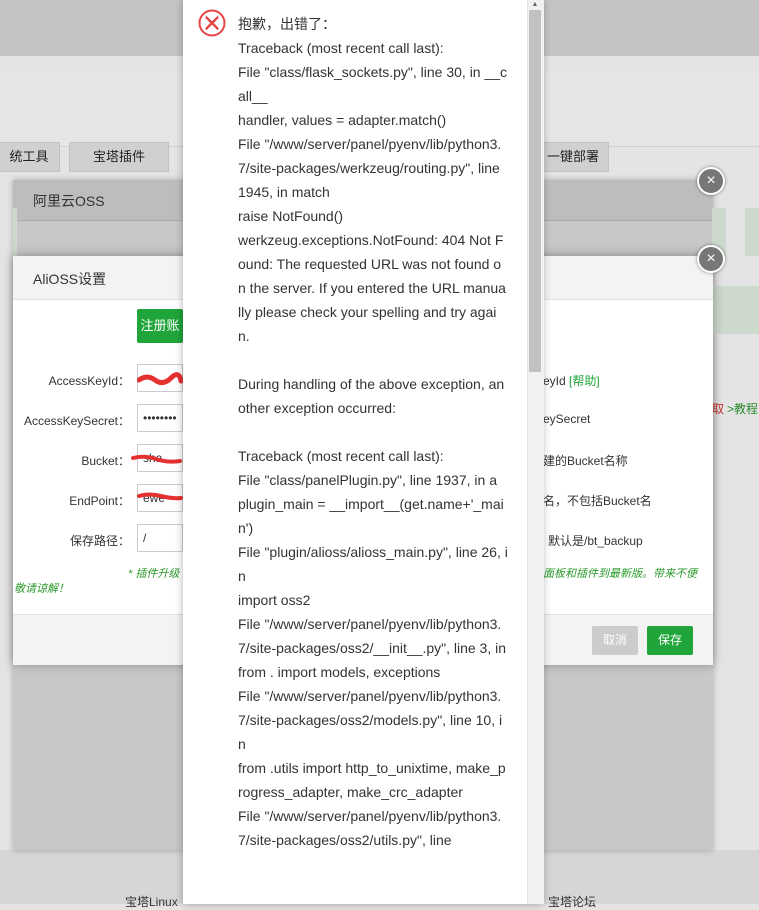  Describe the element at coordinates (89, 381) in the screenshot. I see `accesskeyid-label: AccessKeyId：` at that location.